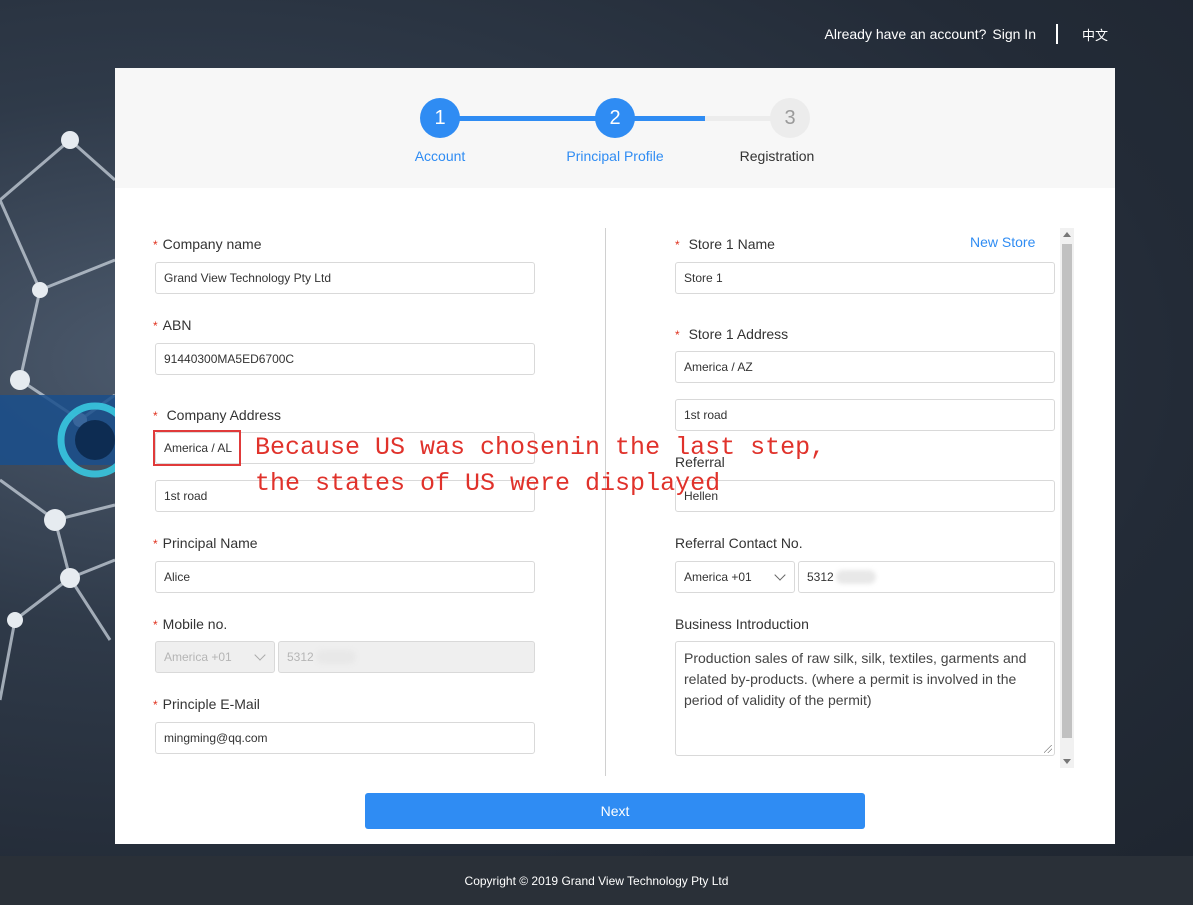 The image size is (1193, 905). What do you see at coordinates (1067, 234) in the screenshot?
I see `scroll-up-icon` at bounding box center [1067, 234].